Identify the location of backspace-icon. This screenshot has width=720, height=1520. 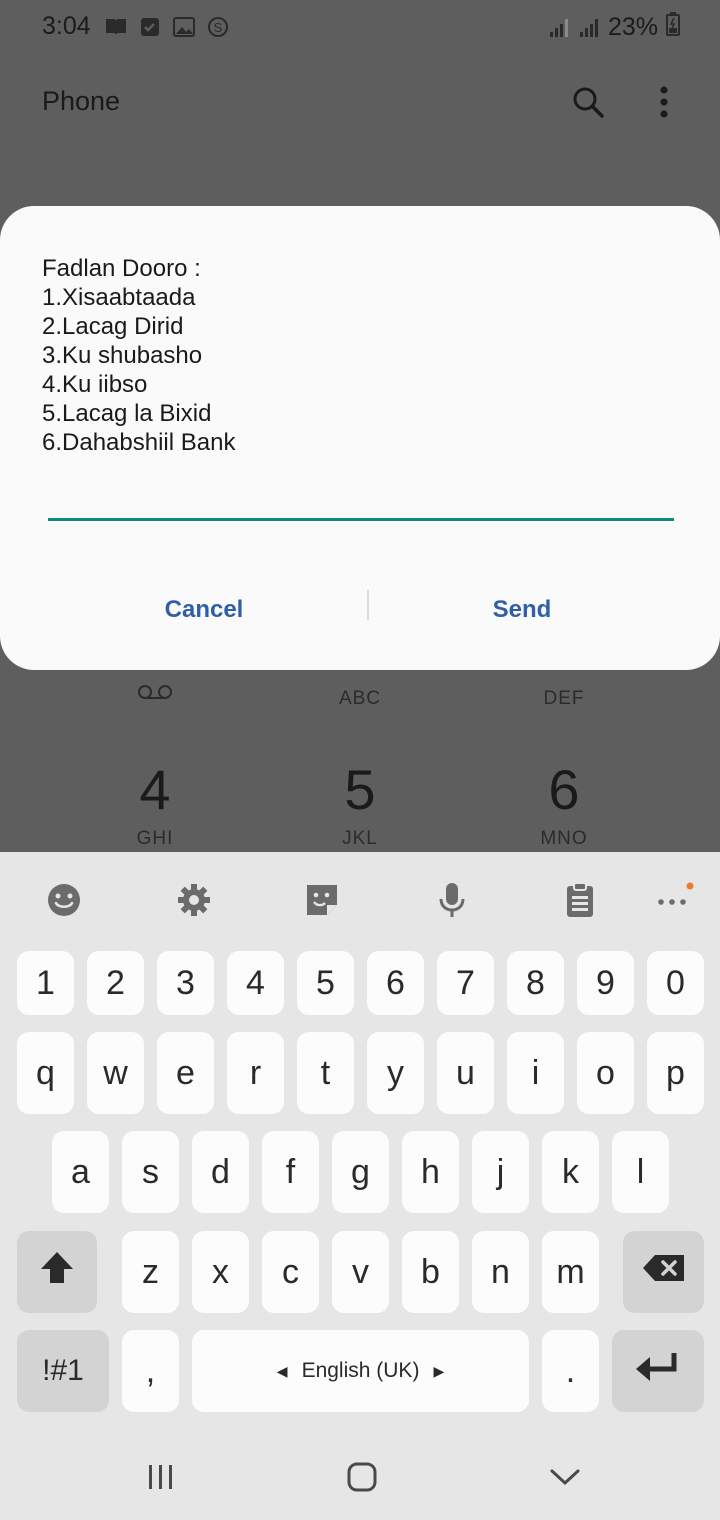
(664, 1272).